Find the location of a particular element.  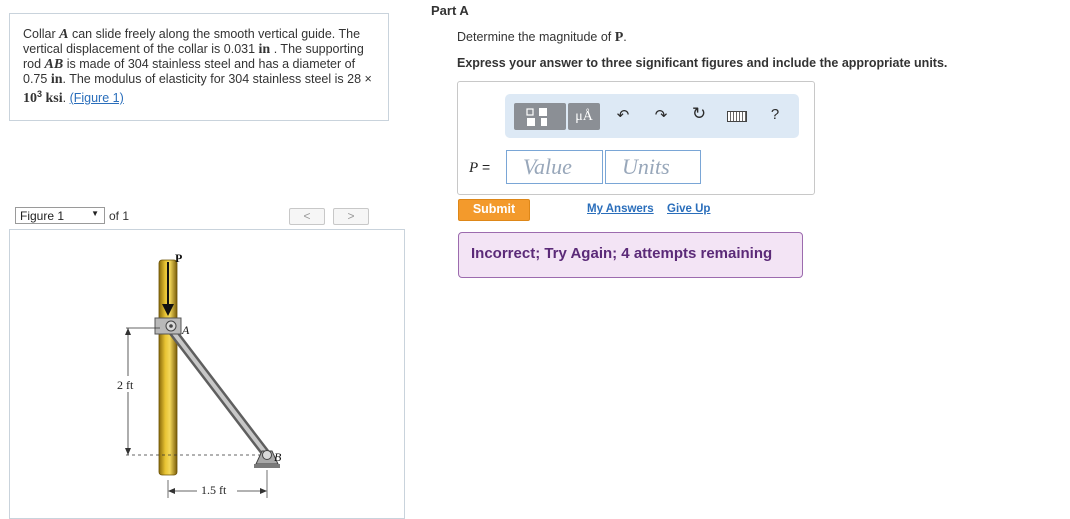

figure-drawing: 2 ft 1.5 ft P A B is located at coordinates (198, 374).